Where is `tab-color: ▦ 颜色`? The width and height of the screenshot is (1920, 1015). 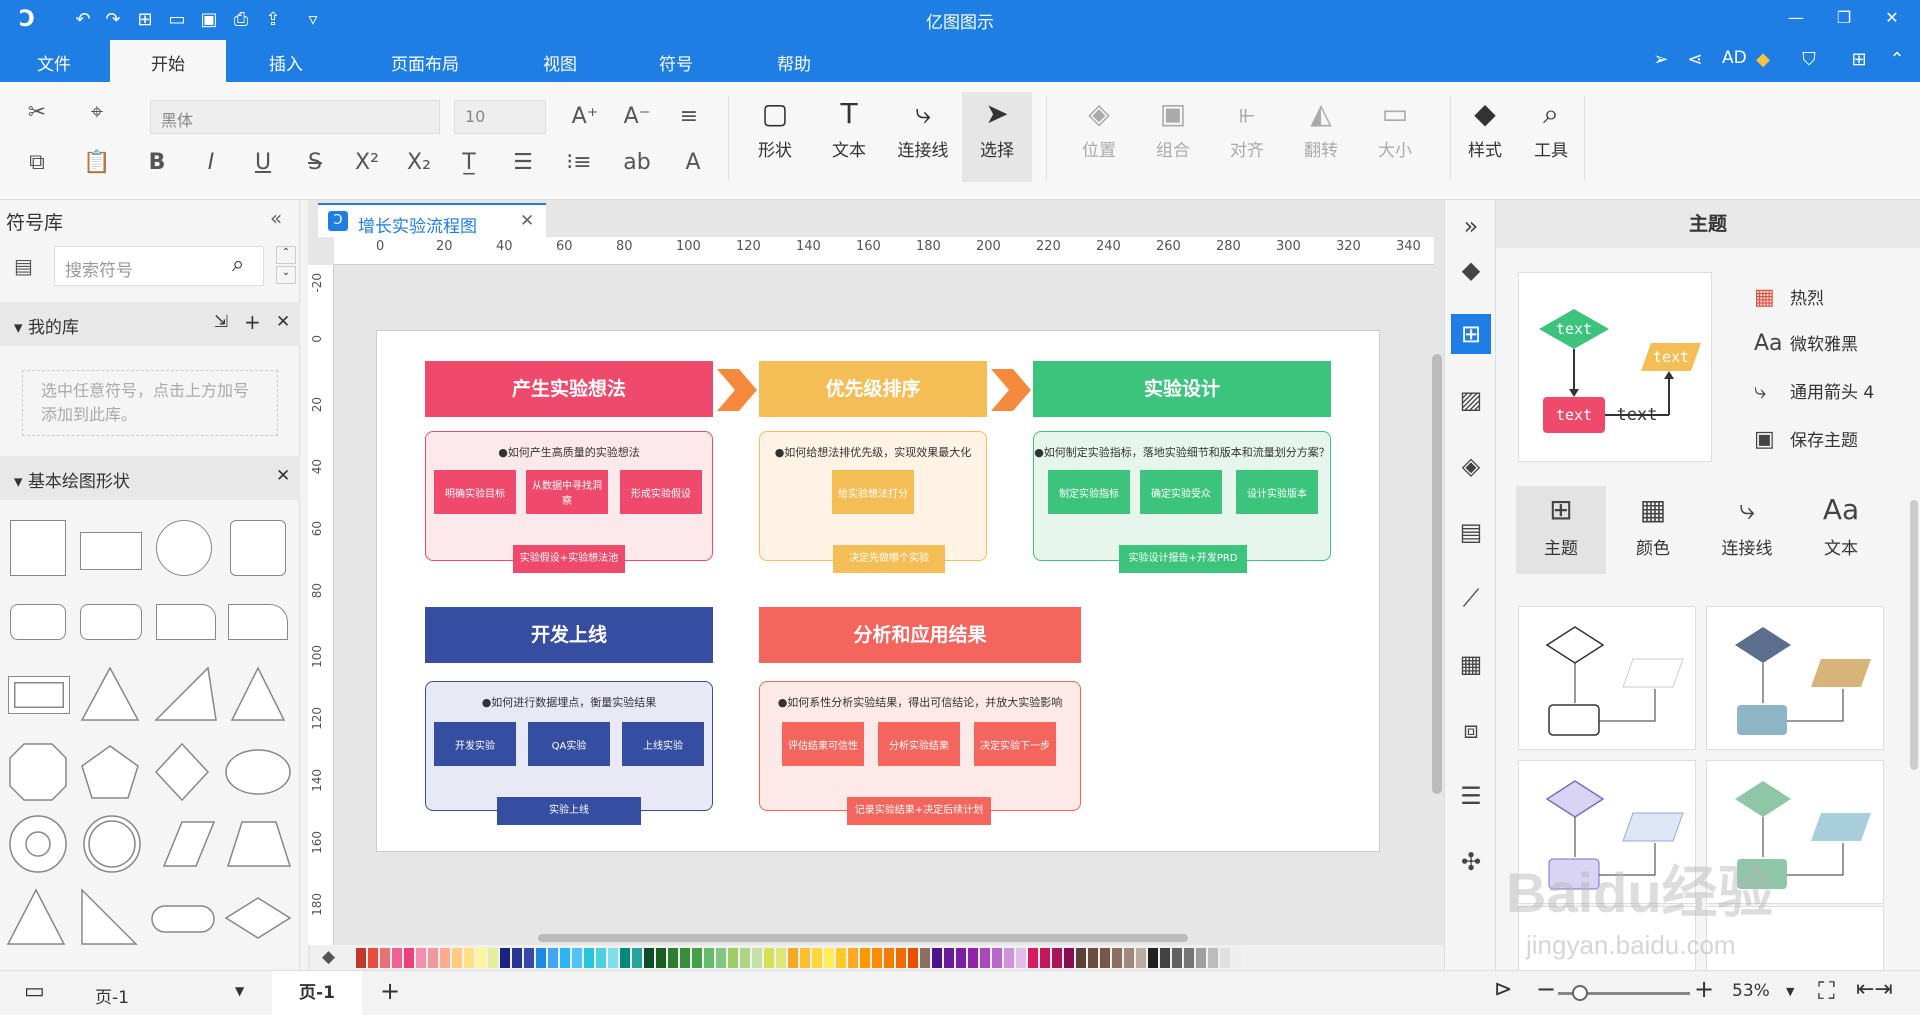 tab-color: ▦ 颜色 is located at coordinates (1653, 530).